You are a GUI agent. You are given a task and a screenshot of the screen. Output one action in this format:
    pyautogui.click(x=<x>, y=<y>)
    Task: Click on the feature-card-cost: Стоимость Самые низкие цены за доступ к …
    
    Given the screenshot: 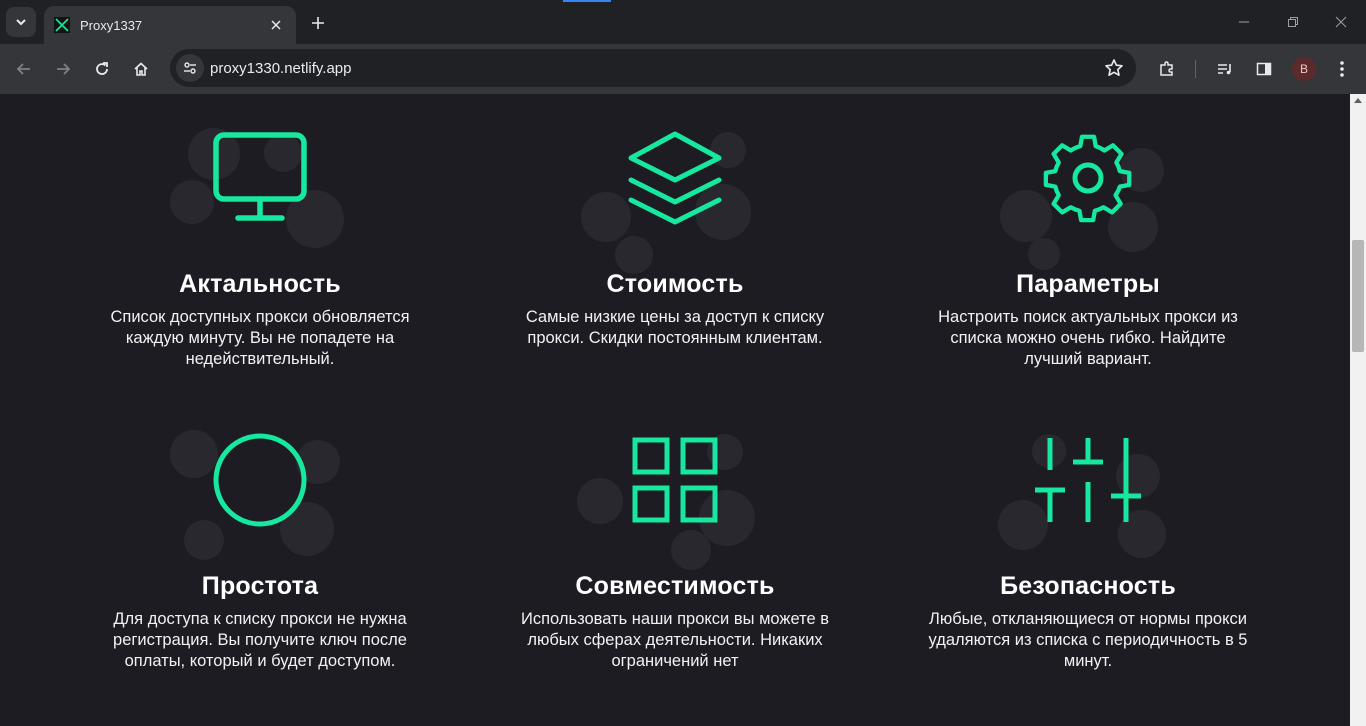 What is the action you would take?
    pyautogui.click(x=675, y=238)
    